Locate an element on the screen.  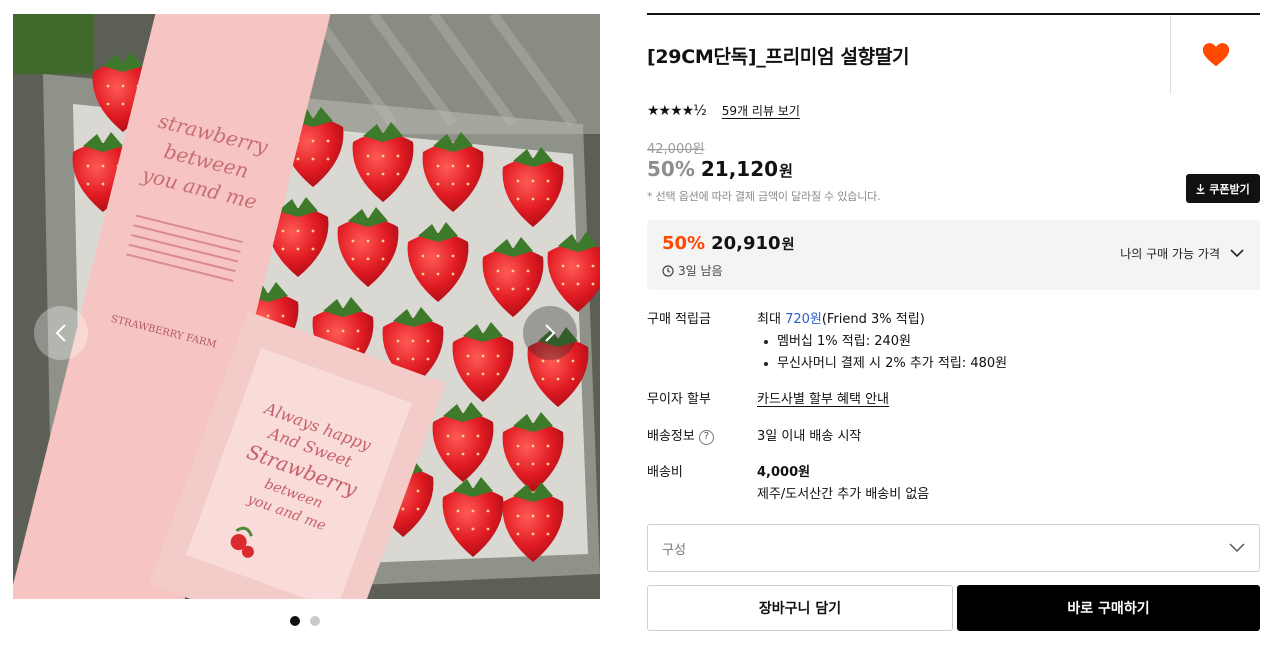
best-price: 50% 20,910 원 is located at coordinates (728, 243).